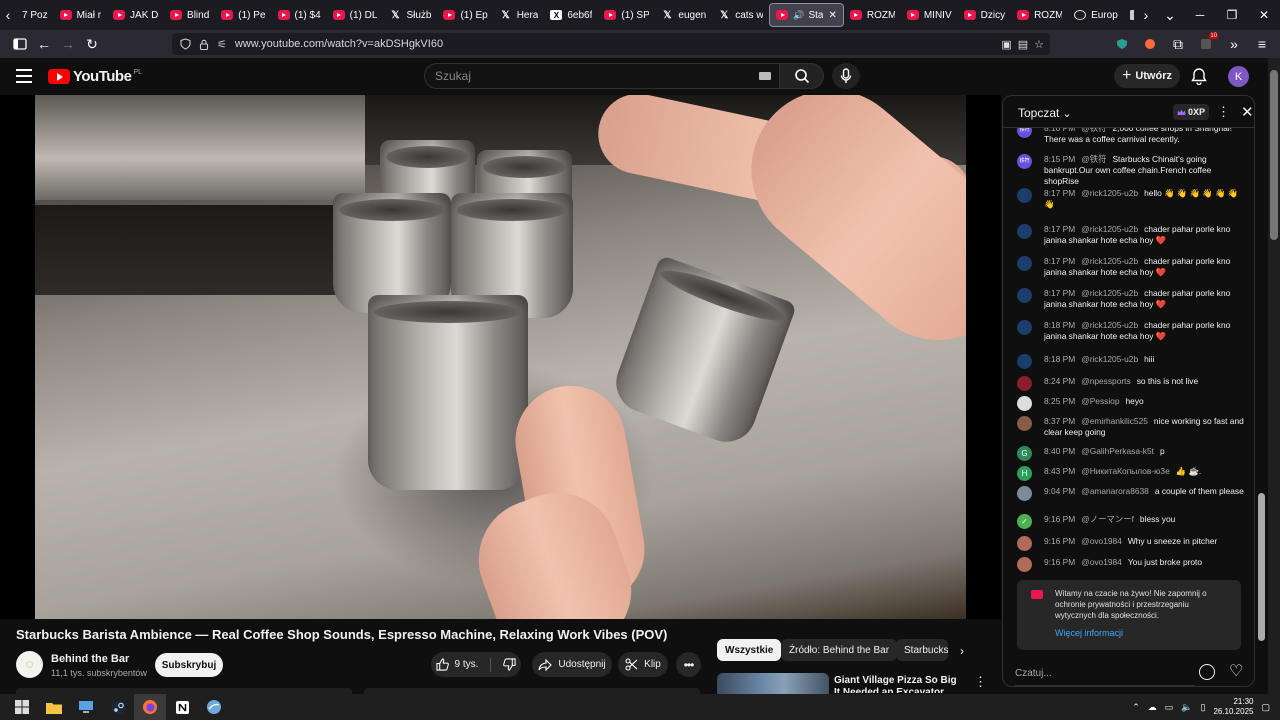 The width and height of the screenshot is (1280, 720). I want to click on guide-menu-icon, so click(24, 76).